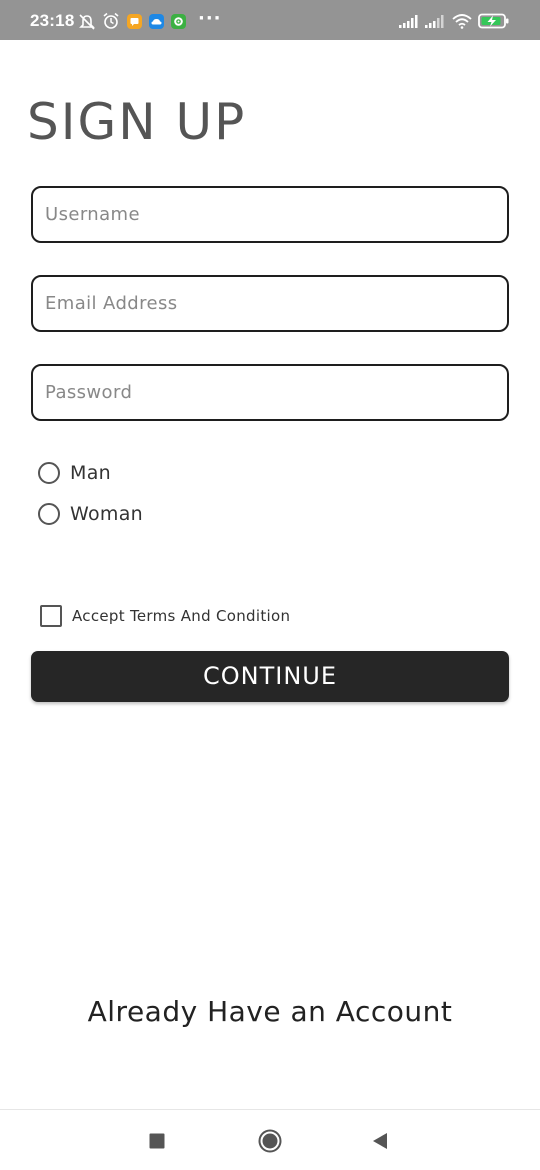 This screenshot has width=540, height=1170. I want to click on username-input, so click(270, 214).